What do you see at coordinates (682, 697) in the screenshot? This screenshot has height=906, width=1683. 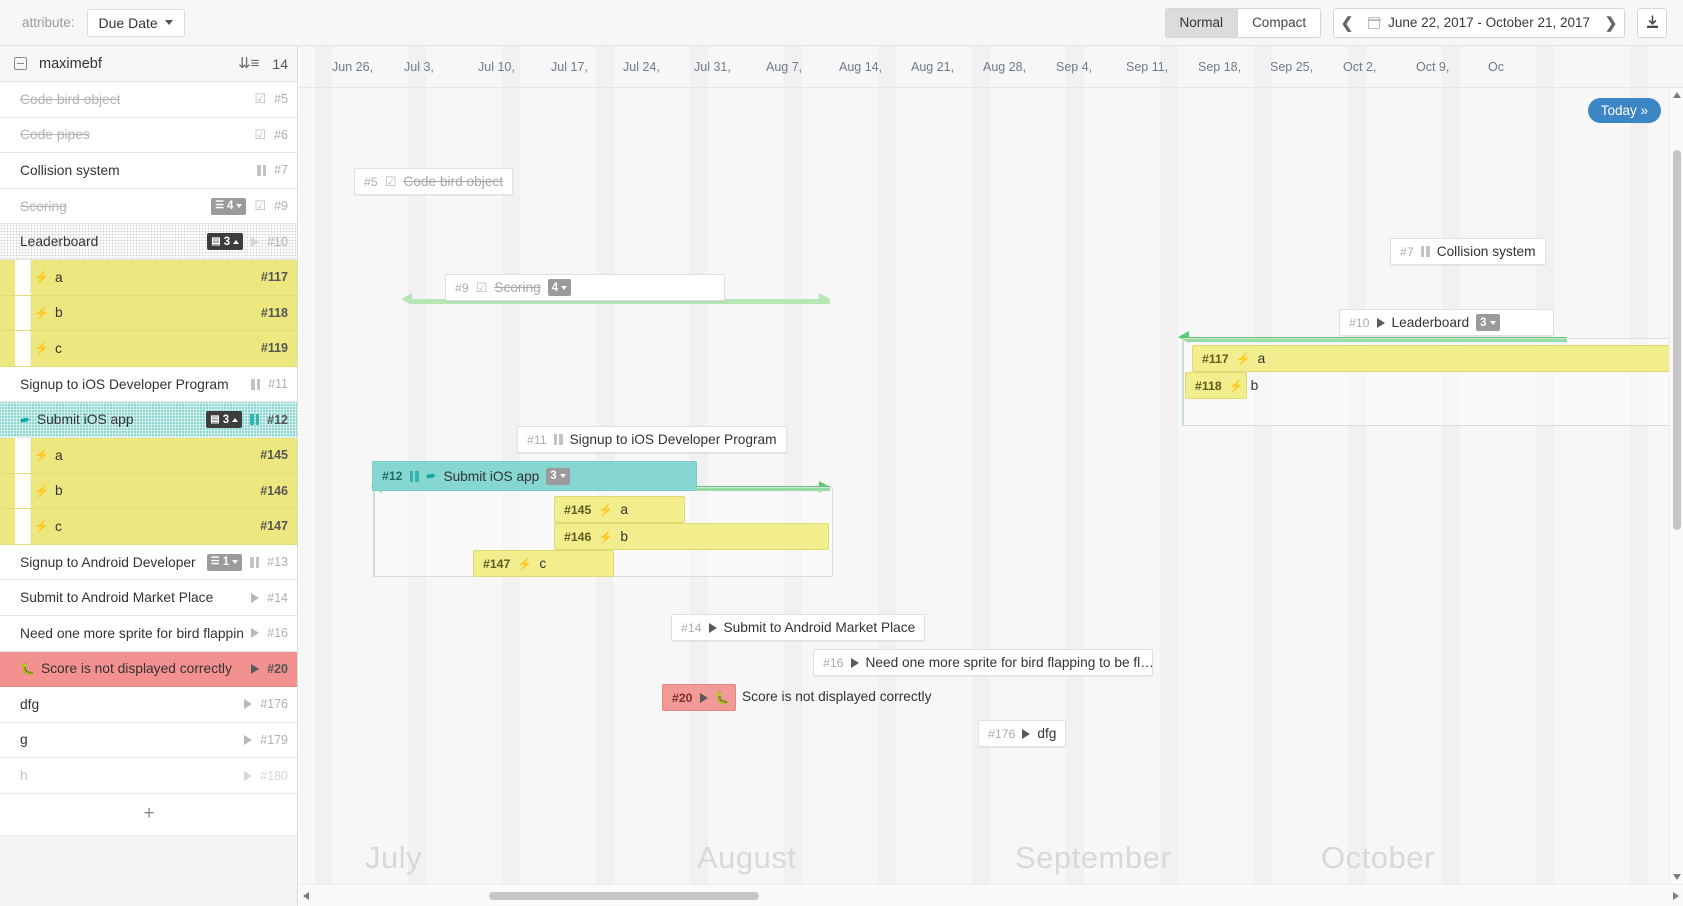 I see `bar-id: #20` at bounding box center [682, 697].